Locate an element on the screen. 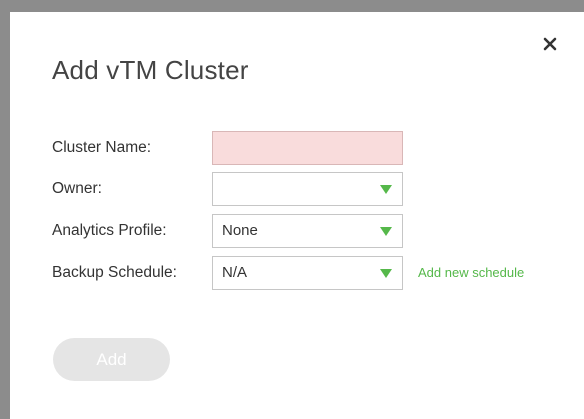 The width and height of the screenshot is (584, 419). backup-schedule-label: Backup Schedule: is located at coordinates (114, 272).